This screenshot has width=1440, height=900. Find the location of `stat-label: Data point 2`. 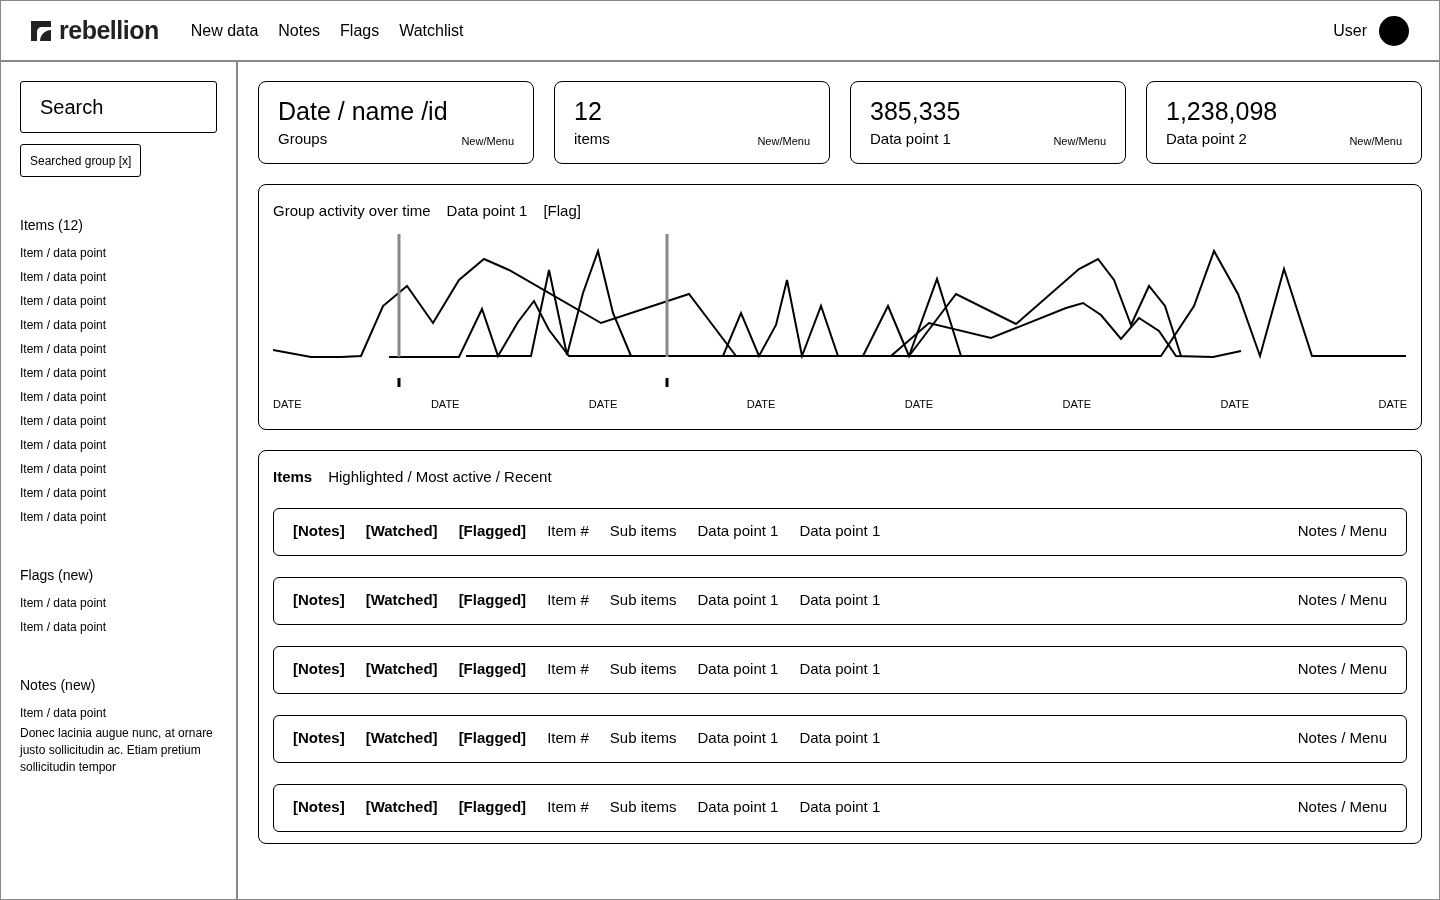

stat-label: Data point 2 is located at coordinates (1206, 139).